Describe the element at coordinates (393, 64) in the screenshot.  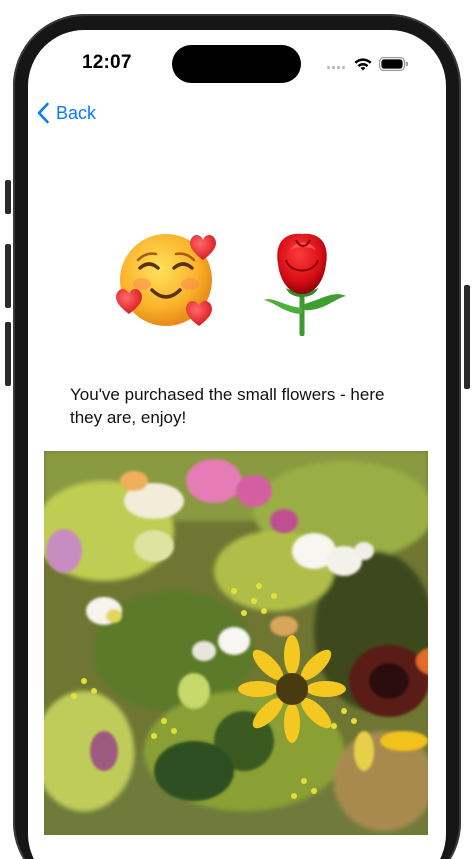
I see `battery-icon` at that location.